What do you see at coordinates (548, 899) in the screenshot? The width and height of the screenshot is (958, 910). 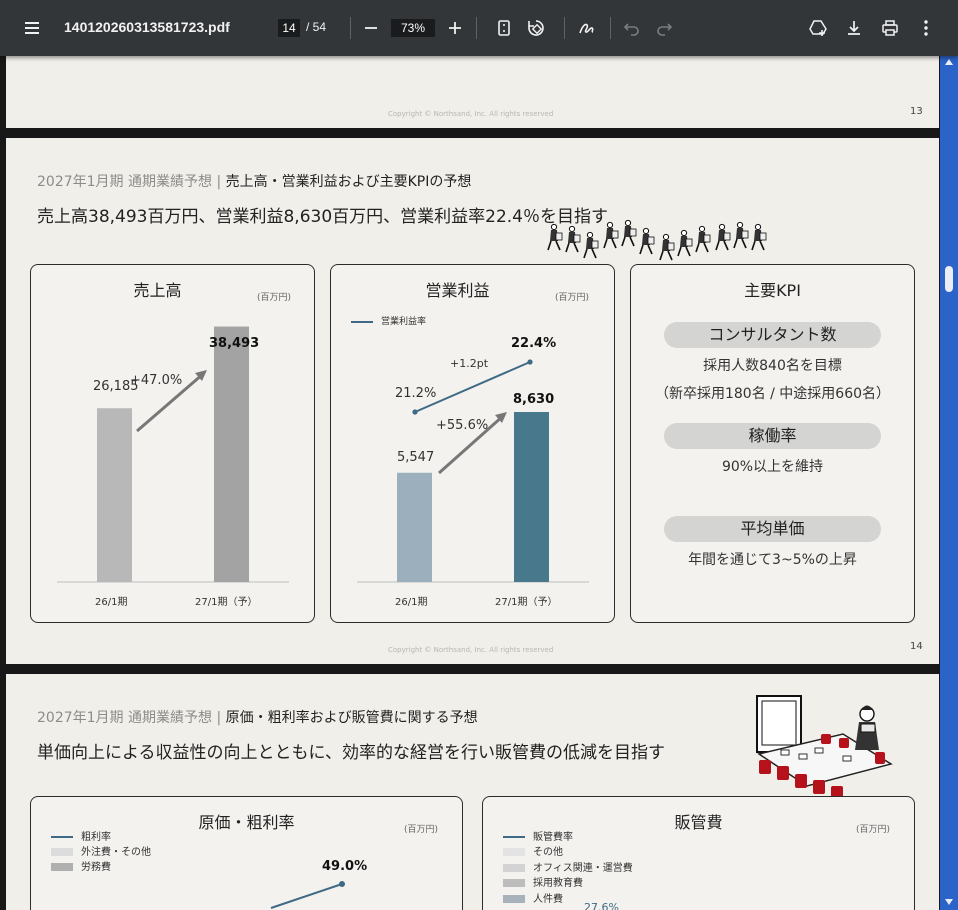 I see `legend-label: 人件費` at bounding box center [548, 899].